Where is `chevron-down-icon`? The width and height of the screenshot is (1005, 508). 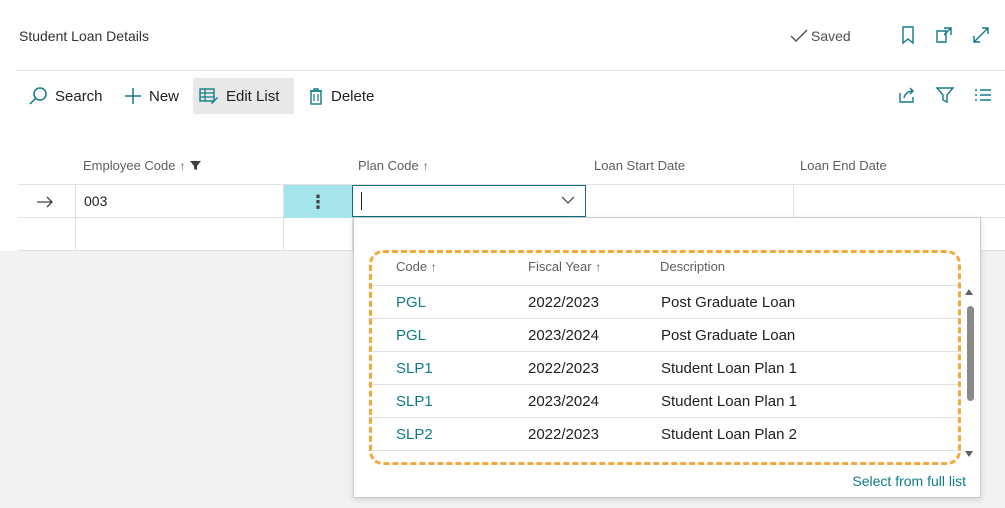
chevron-down-icon is located at coordinates (568, 200).